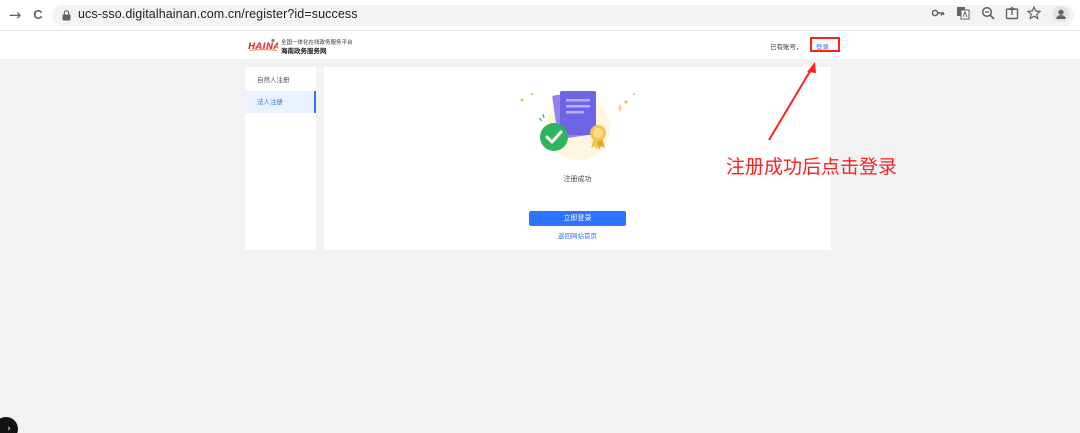 This screenshot has width=1080, height=433. What do you see at coordinates (577, 125) in the screenshot?
I see `success-illustration` at bounding box center [577, 125].